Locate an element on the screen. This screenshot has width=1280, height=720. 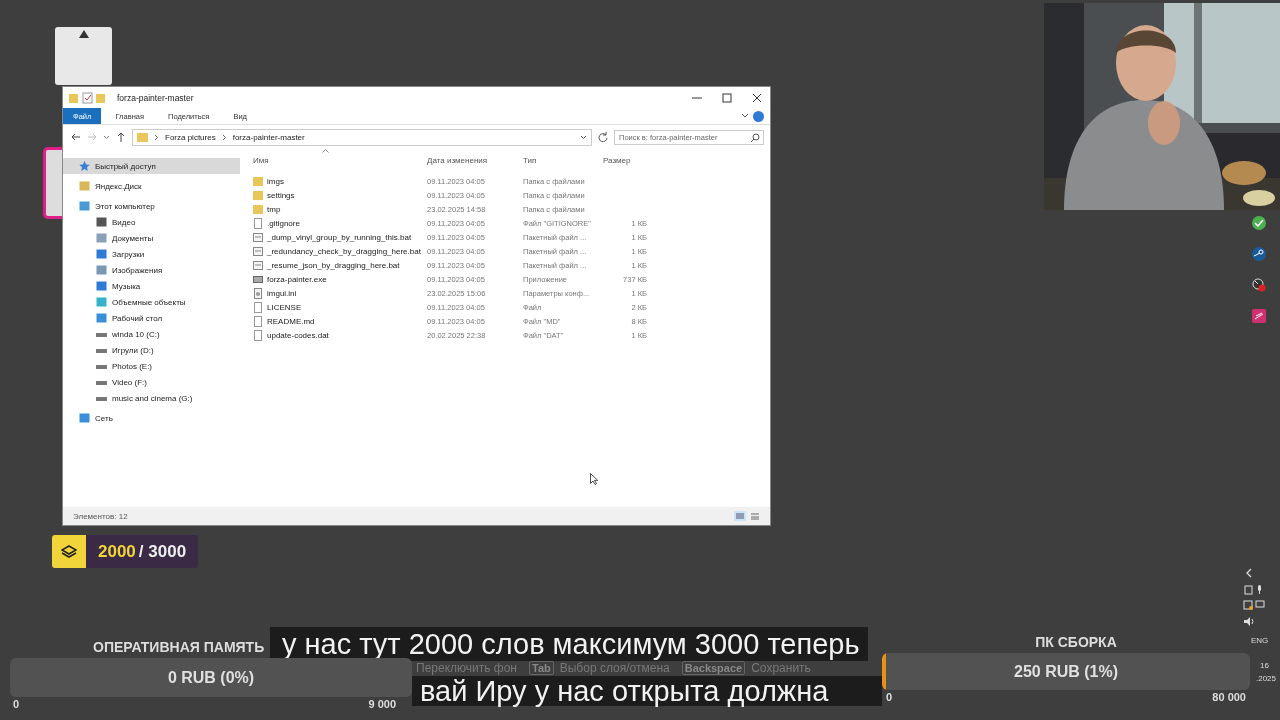
nav-item: Музыка is located at coordinates (151, 286).